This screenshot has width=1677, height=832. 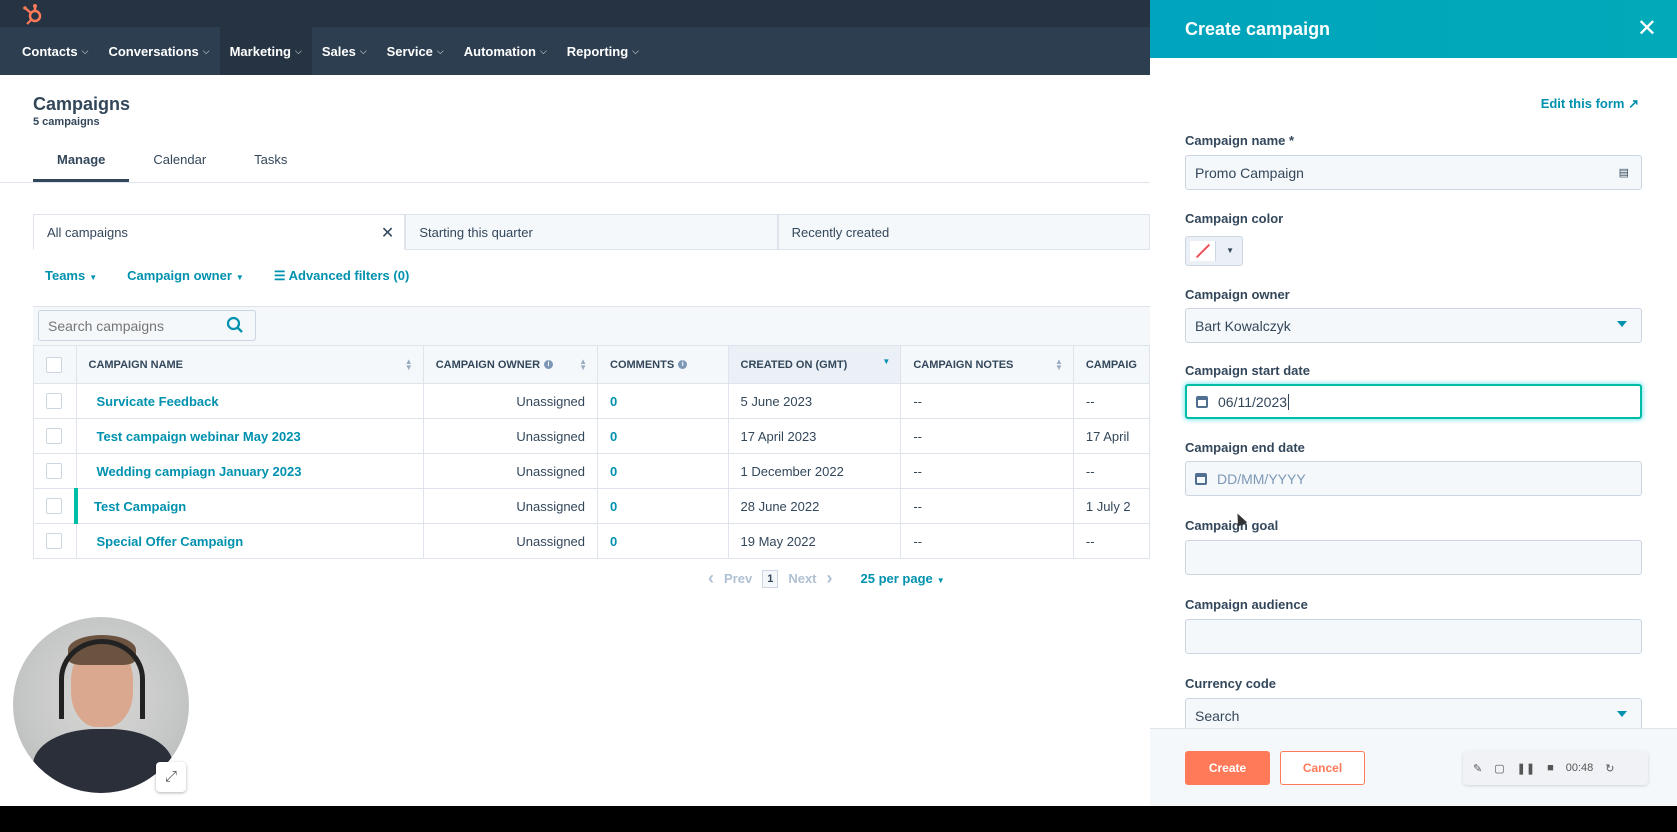 What do you see at coordinates (270, 161) in the screenshot?
I see `tab-tasks: Tasks` at bounding box center [270, 161].